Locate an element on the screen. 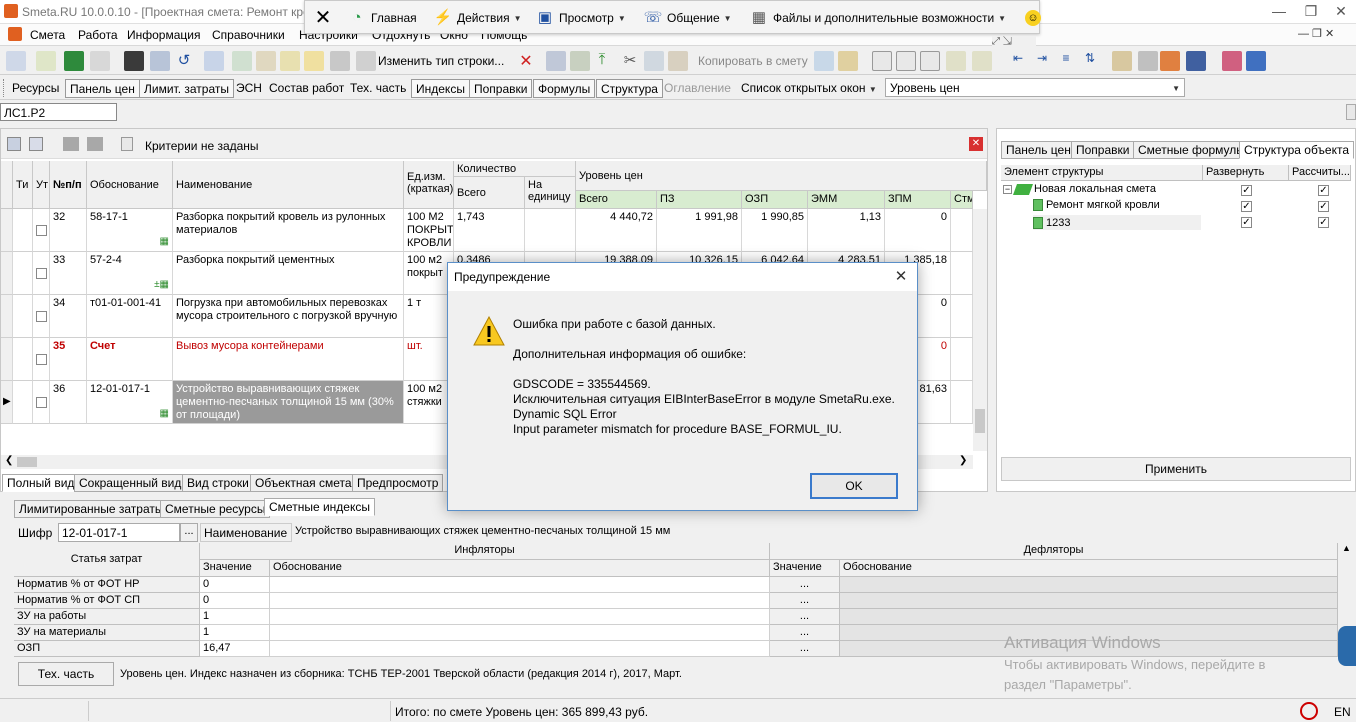 The height and width of the screenshot is (722, 1356). cut-icon: ✂ is located at coordinates (630, 61).